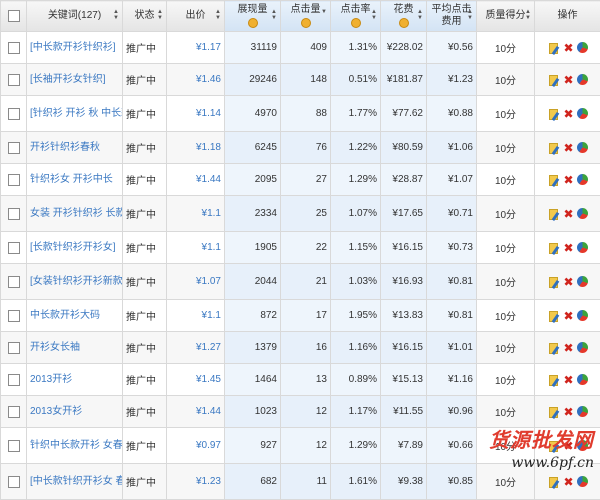 The image size is (600, 500). Describe the element at coordinates (196, 282) in the screenshot. I see `bid-cell: ¥1.07` at that location.